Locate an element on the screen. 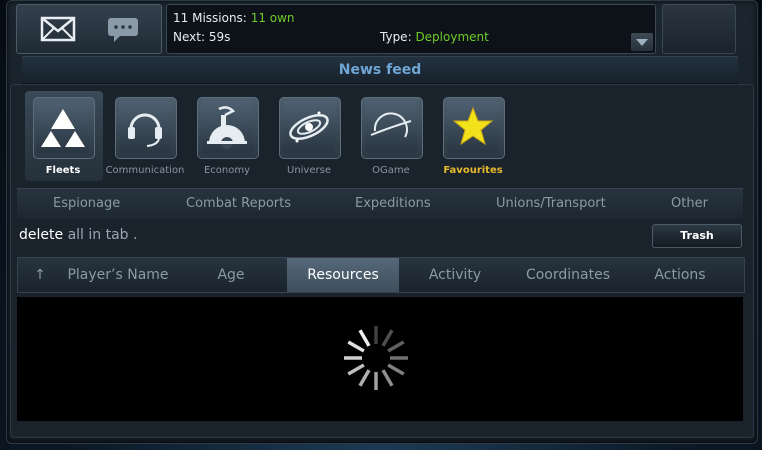 Image resolution: width=762 pixels, height=450 pixels. next-mission-timer: Next: 59s is located at coordinates (202, 37).